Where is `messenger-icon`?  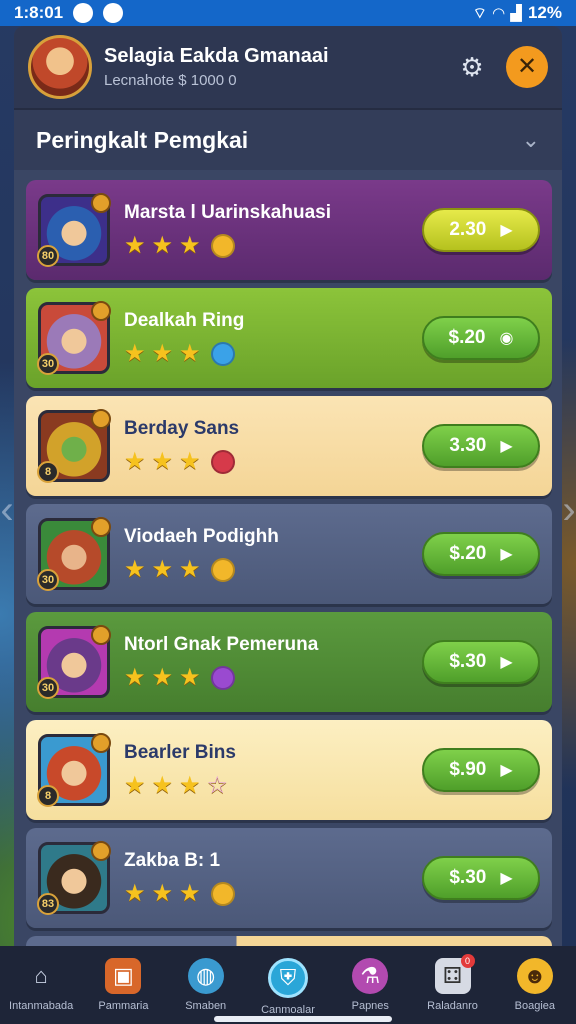 messenger-icon is located at coordinates (113, 13).